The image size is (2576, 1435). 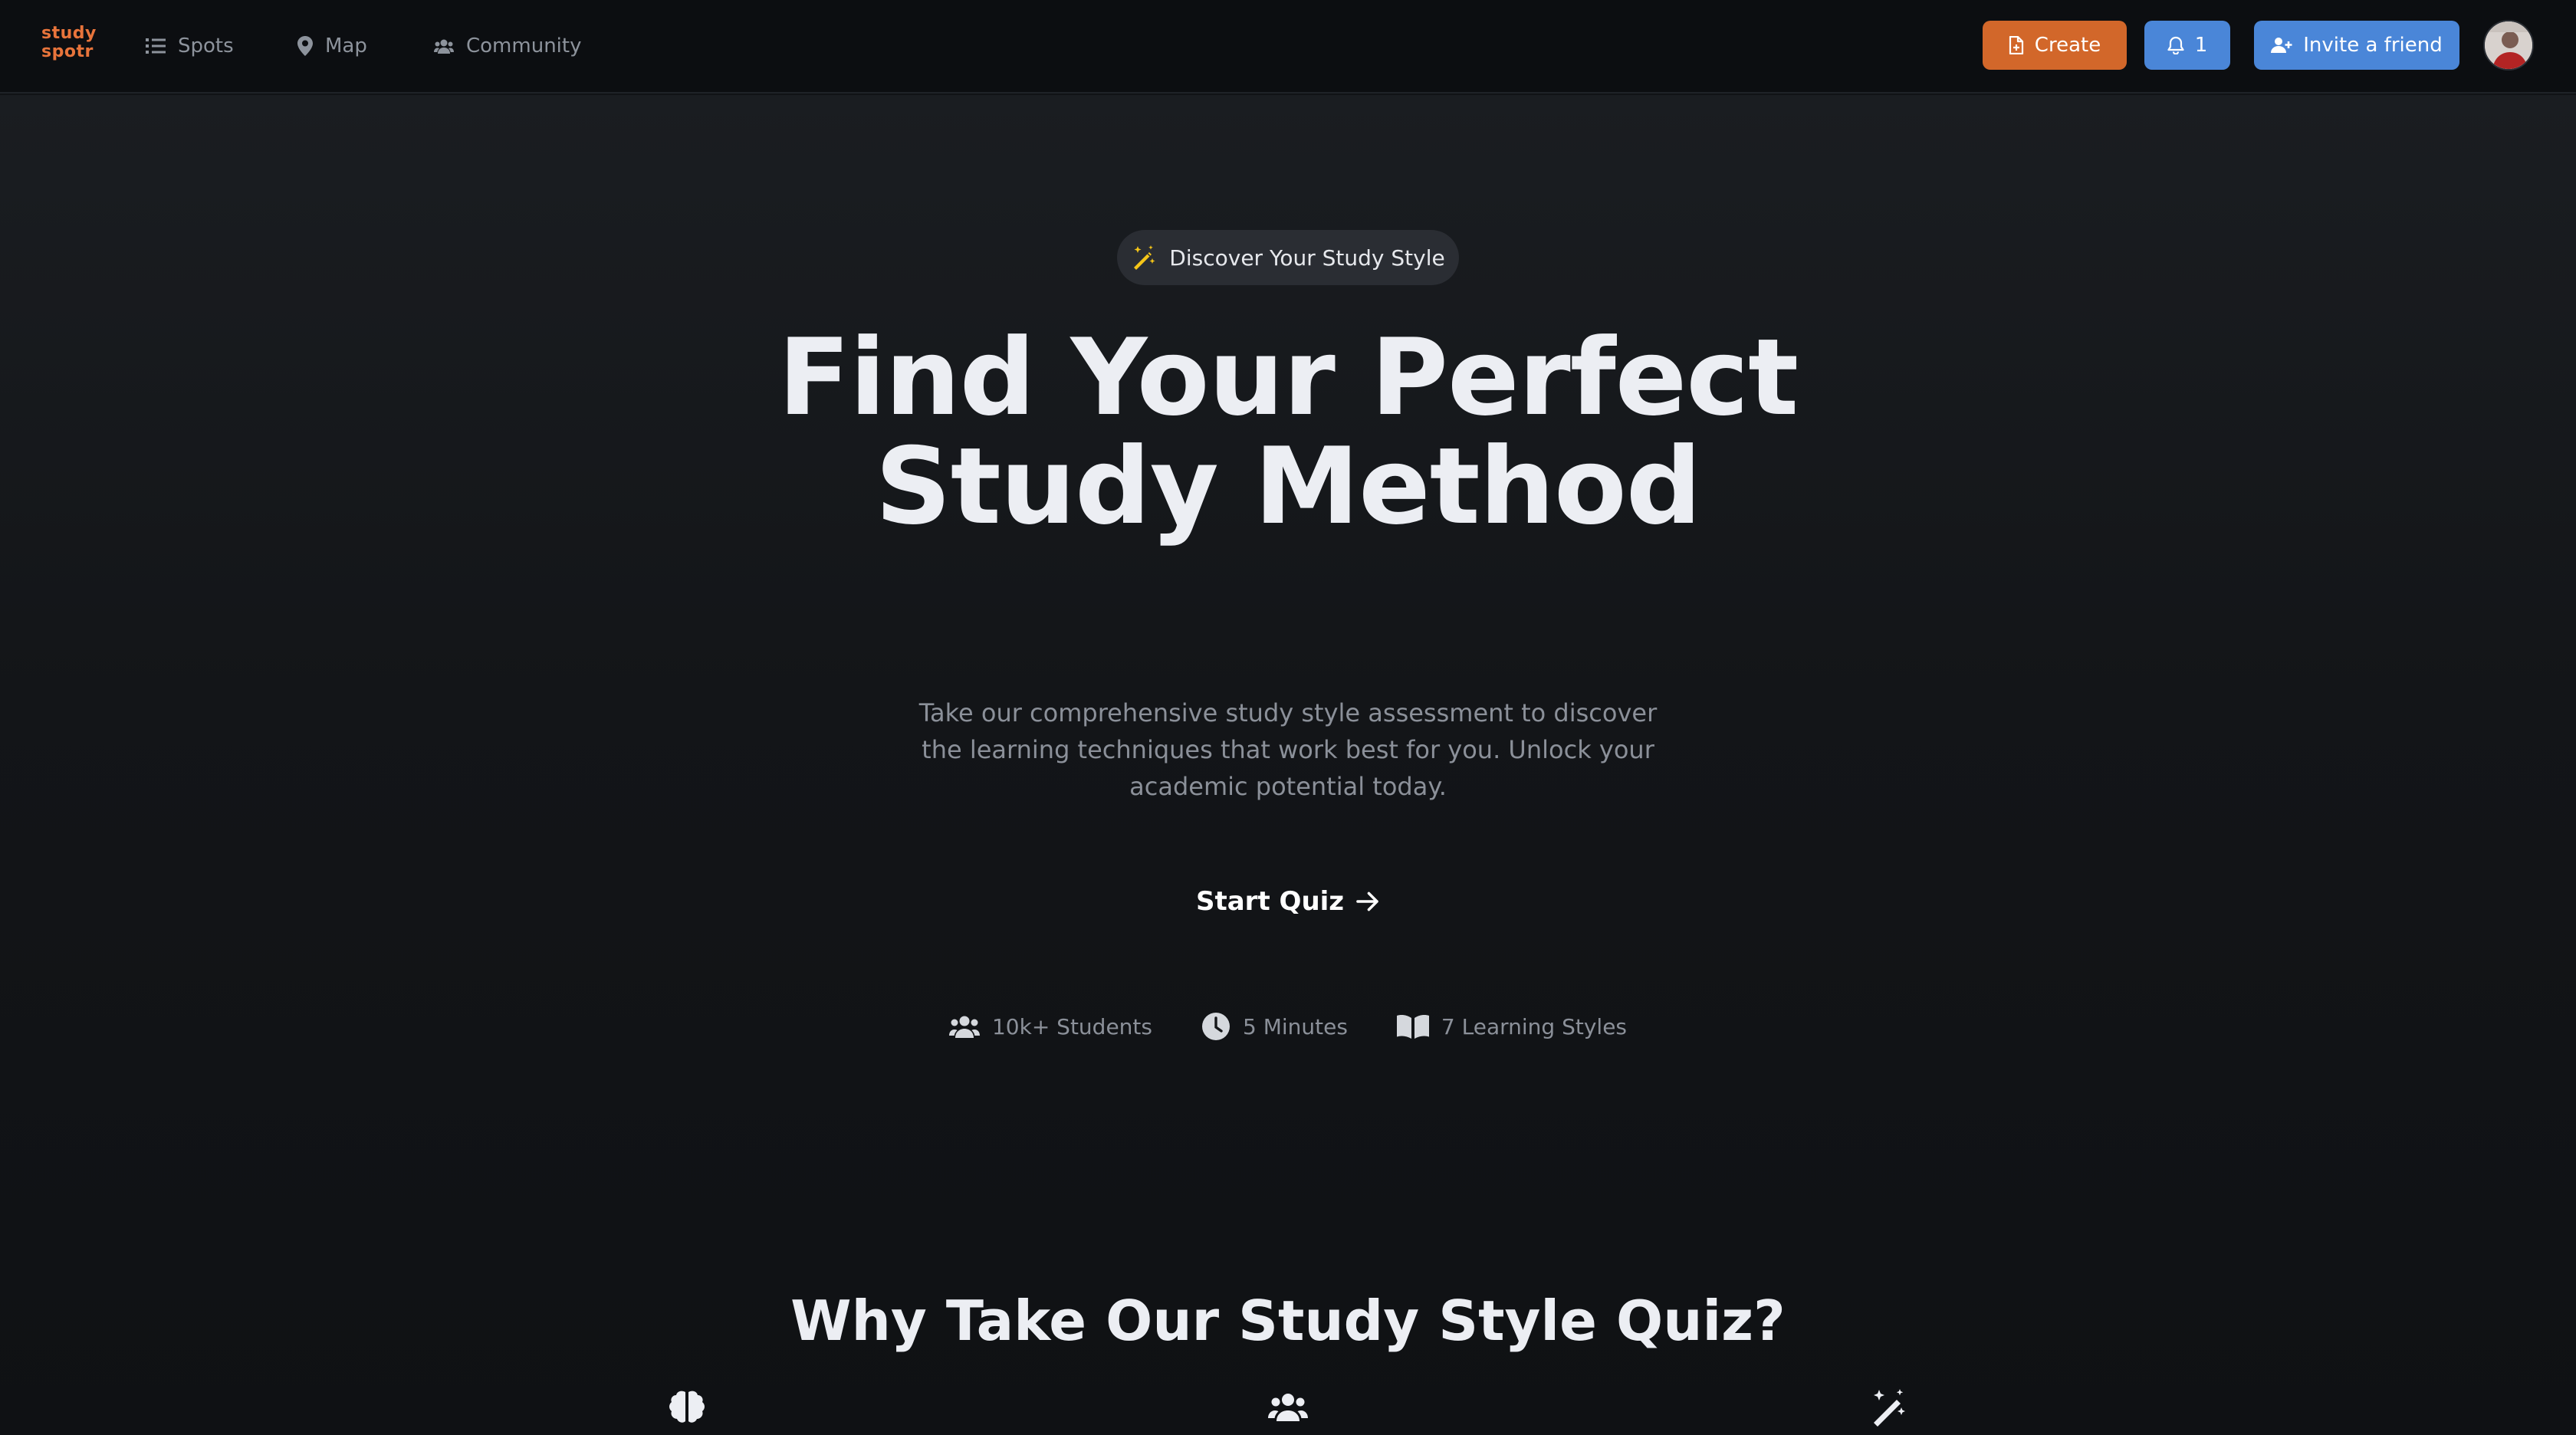 What do you see at coordinates (2175, 45) in the screenshot?
I see `bell-icon` at bounding box center [2175, 45].